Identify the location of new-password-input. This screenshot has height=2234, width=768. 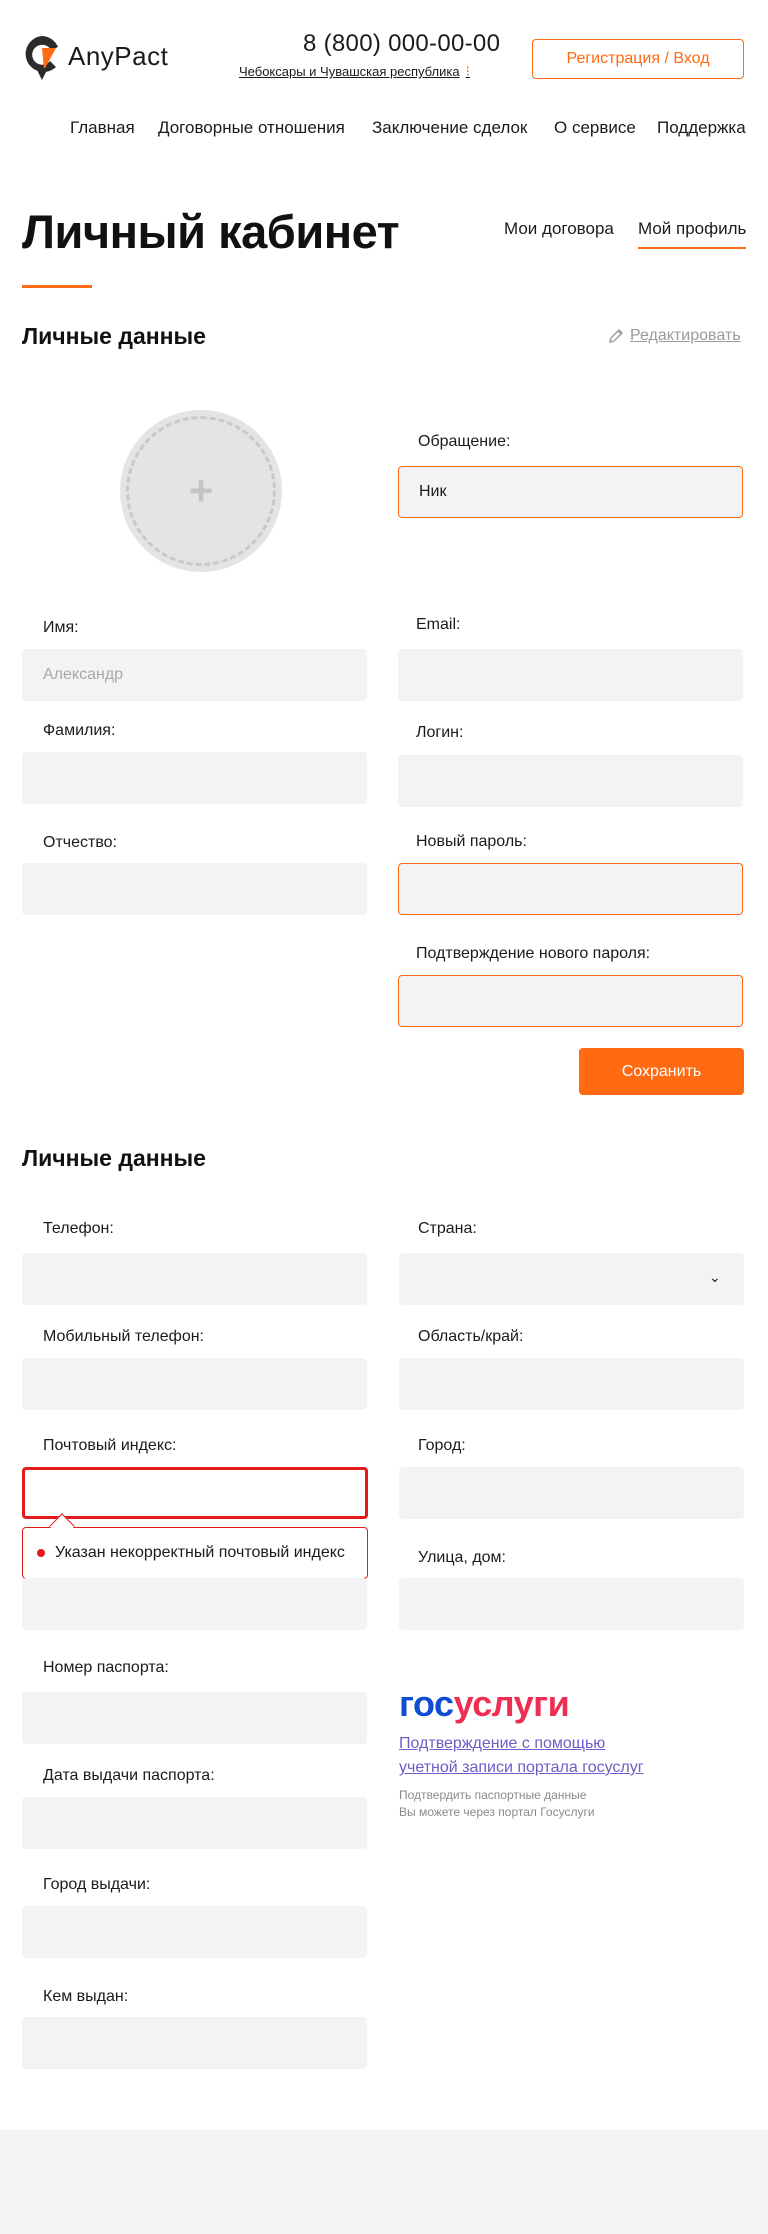
(570, 889).